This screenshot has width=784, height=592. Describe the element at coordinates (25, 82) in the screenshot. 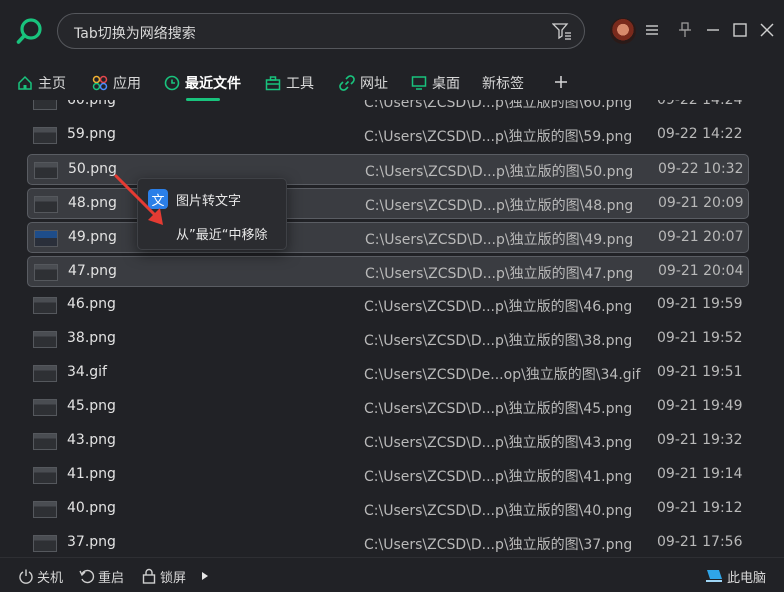

I see `home-icon` at that location.